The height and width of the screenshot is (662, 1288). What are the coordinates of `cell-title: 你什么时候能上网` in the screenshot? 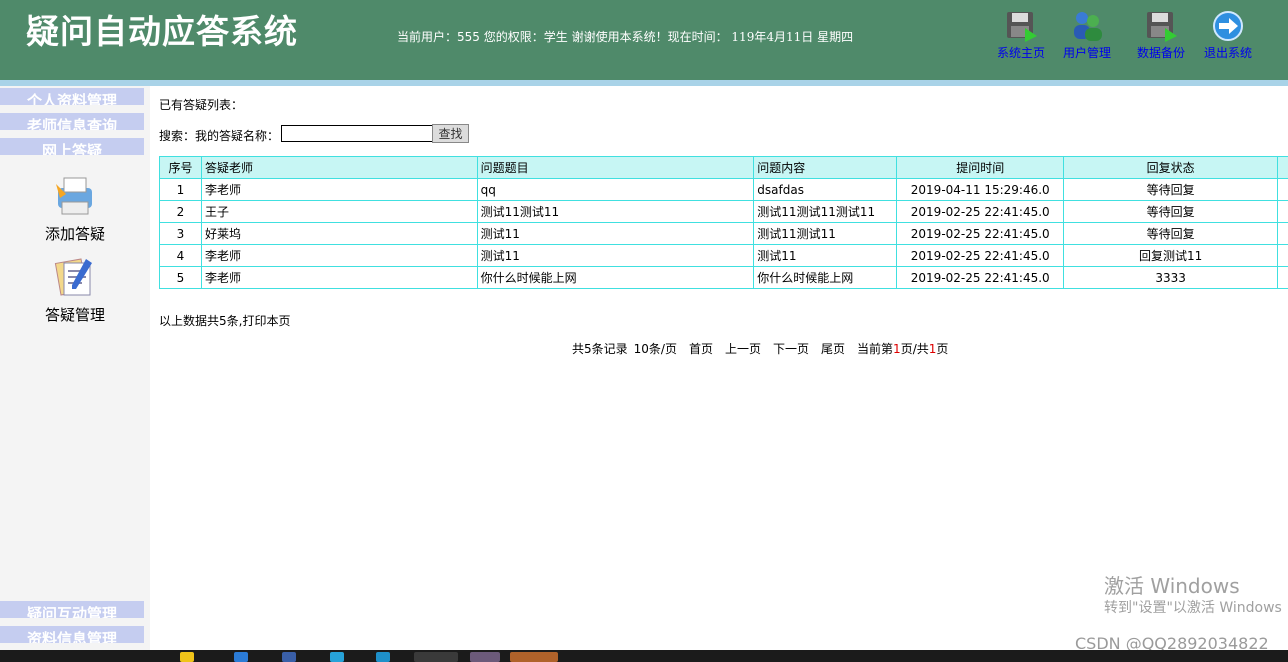 It's located at (615, 277).